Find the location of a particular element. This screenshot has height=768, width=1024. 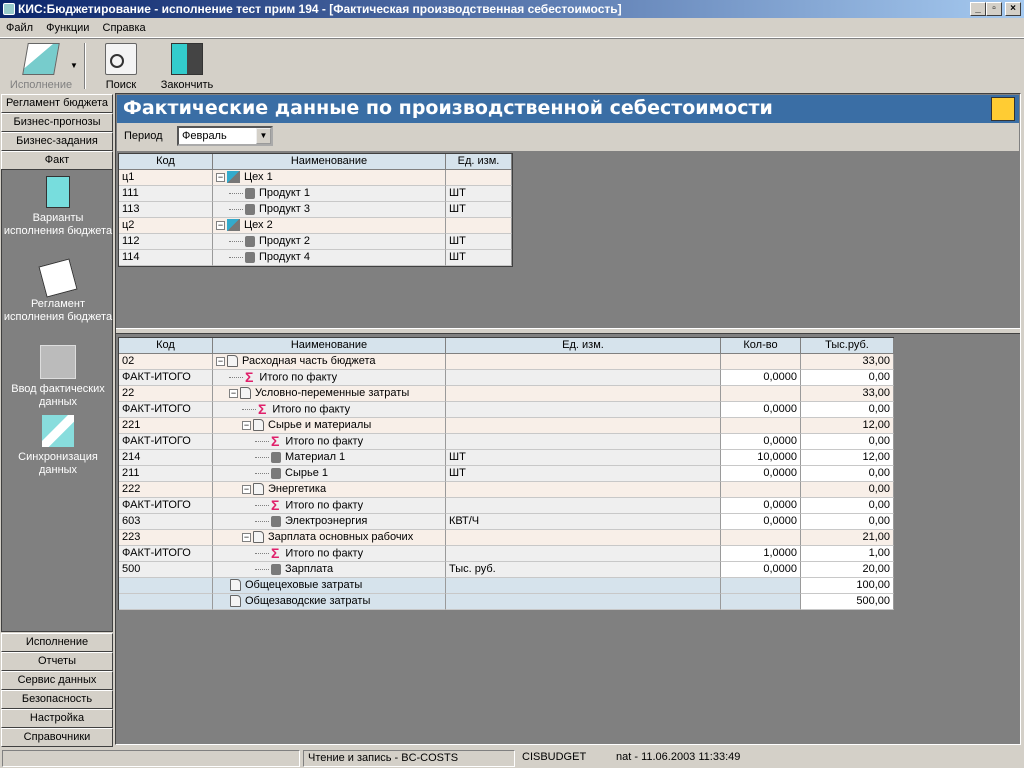

dropdown-arrow-icon: ▼ is located at coordinates (74, 65).